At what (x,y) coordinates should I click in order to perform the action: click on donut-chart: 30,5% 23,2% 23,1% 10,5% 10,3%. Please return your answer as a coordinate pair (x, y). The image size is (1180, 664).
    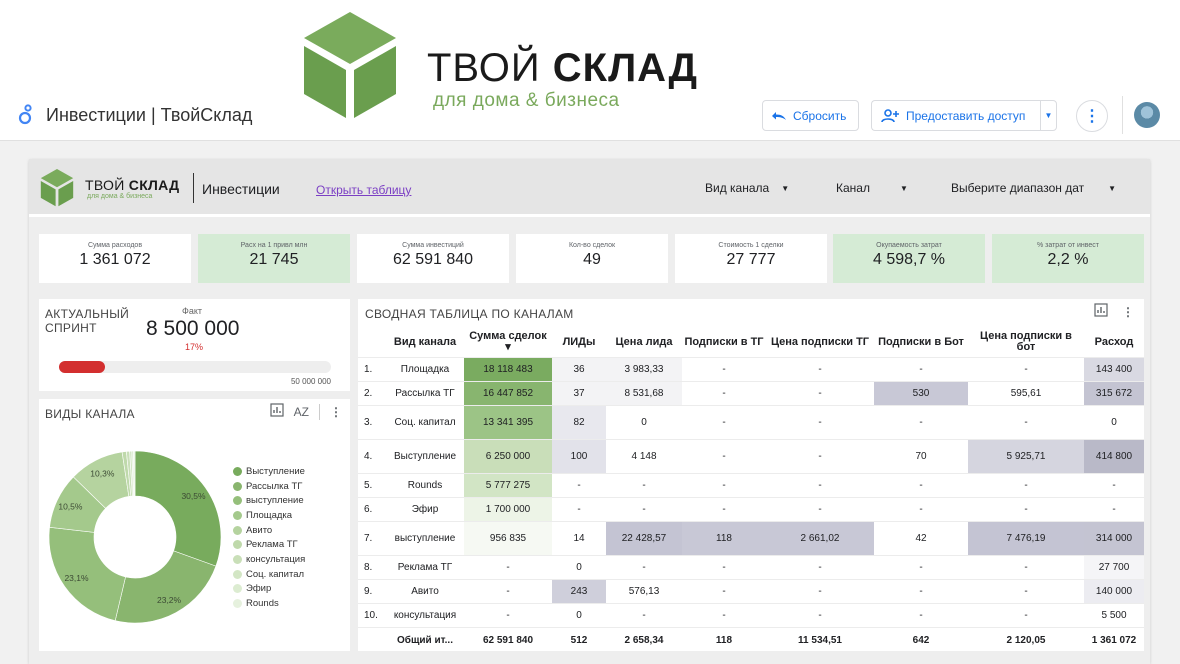
    Looking at the image, I should click on (135, 537).